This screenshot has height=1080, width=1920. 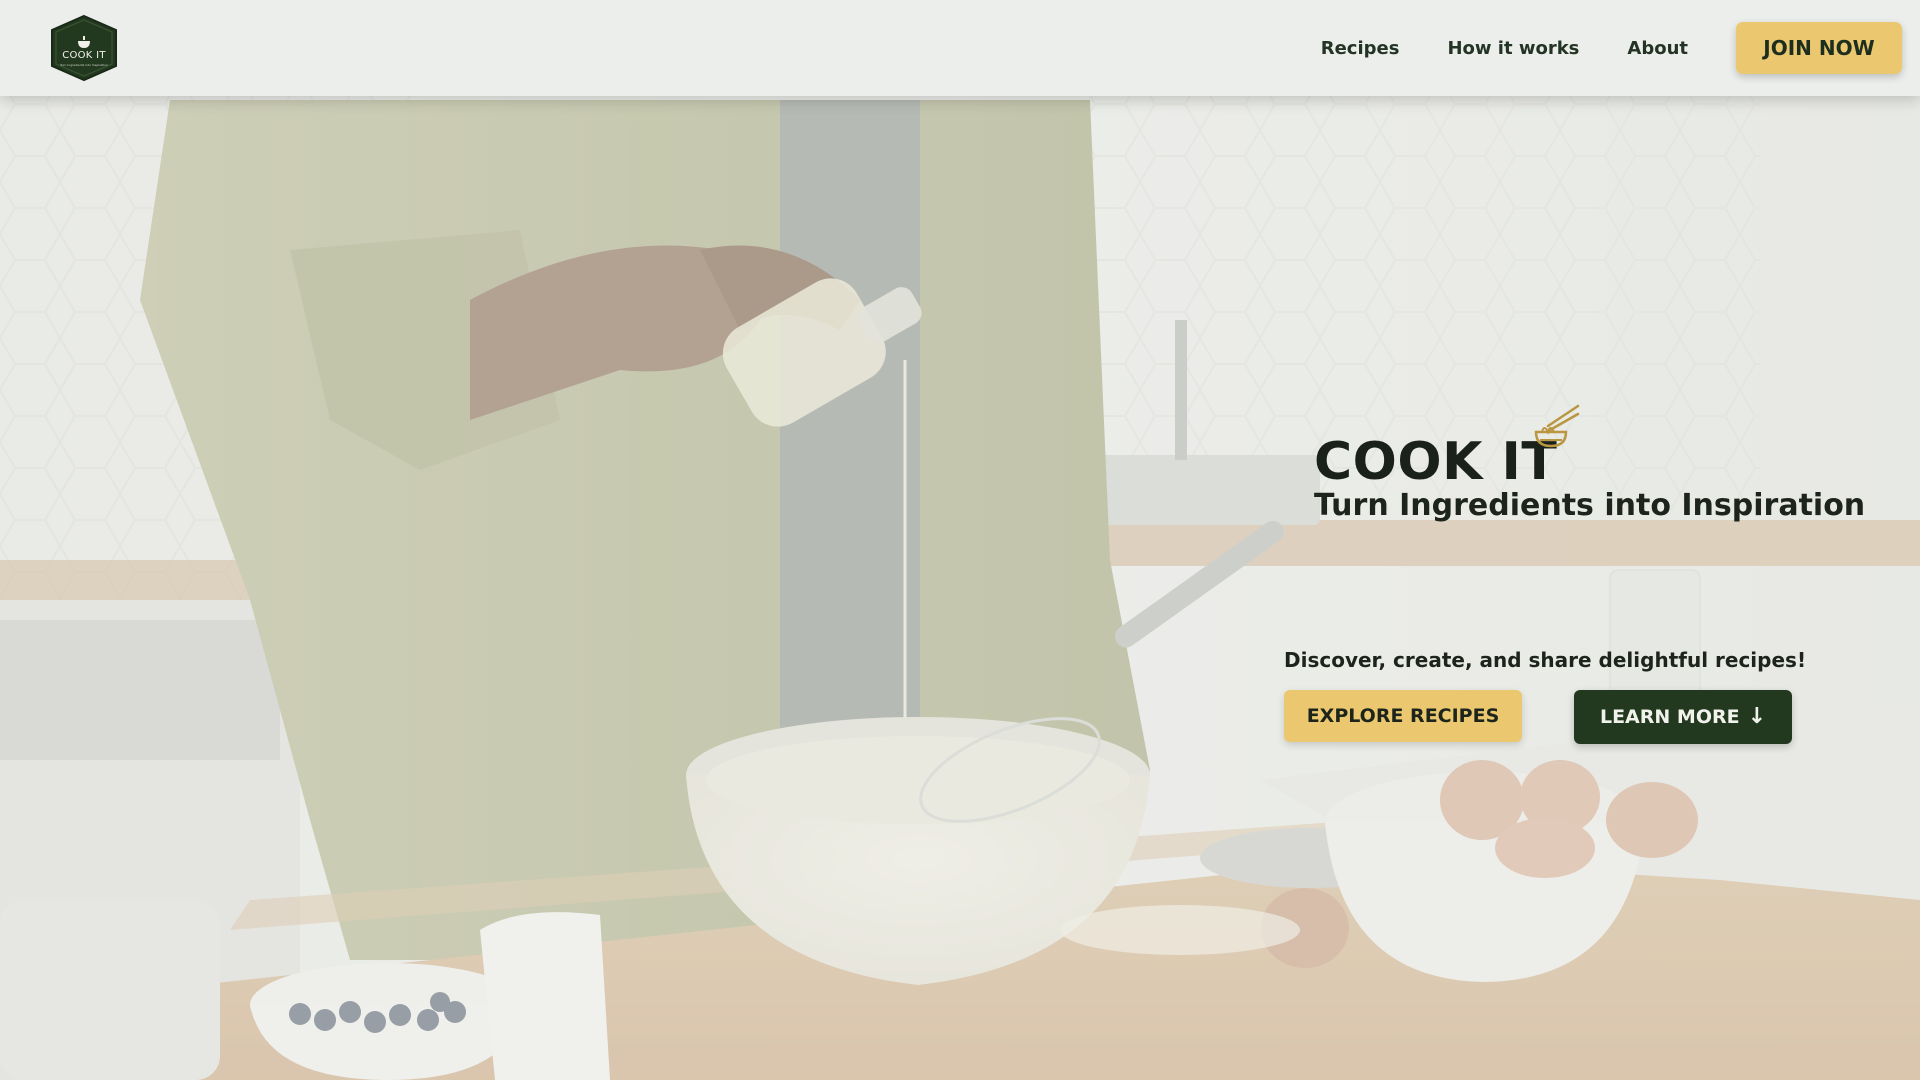 What do you see at coordinates (84, 65) in the screenshot?
I see `logo-tagline: Turn Ingredients into Inspiration` at bounding box center [84, 65].